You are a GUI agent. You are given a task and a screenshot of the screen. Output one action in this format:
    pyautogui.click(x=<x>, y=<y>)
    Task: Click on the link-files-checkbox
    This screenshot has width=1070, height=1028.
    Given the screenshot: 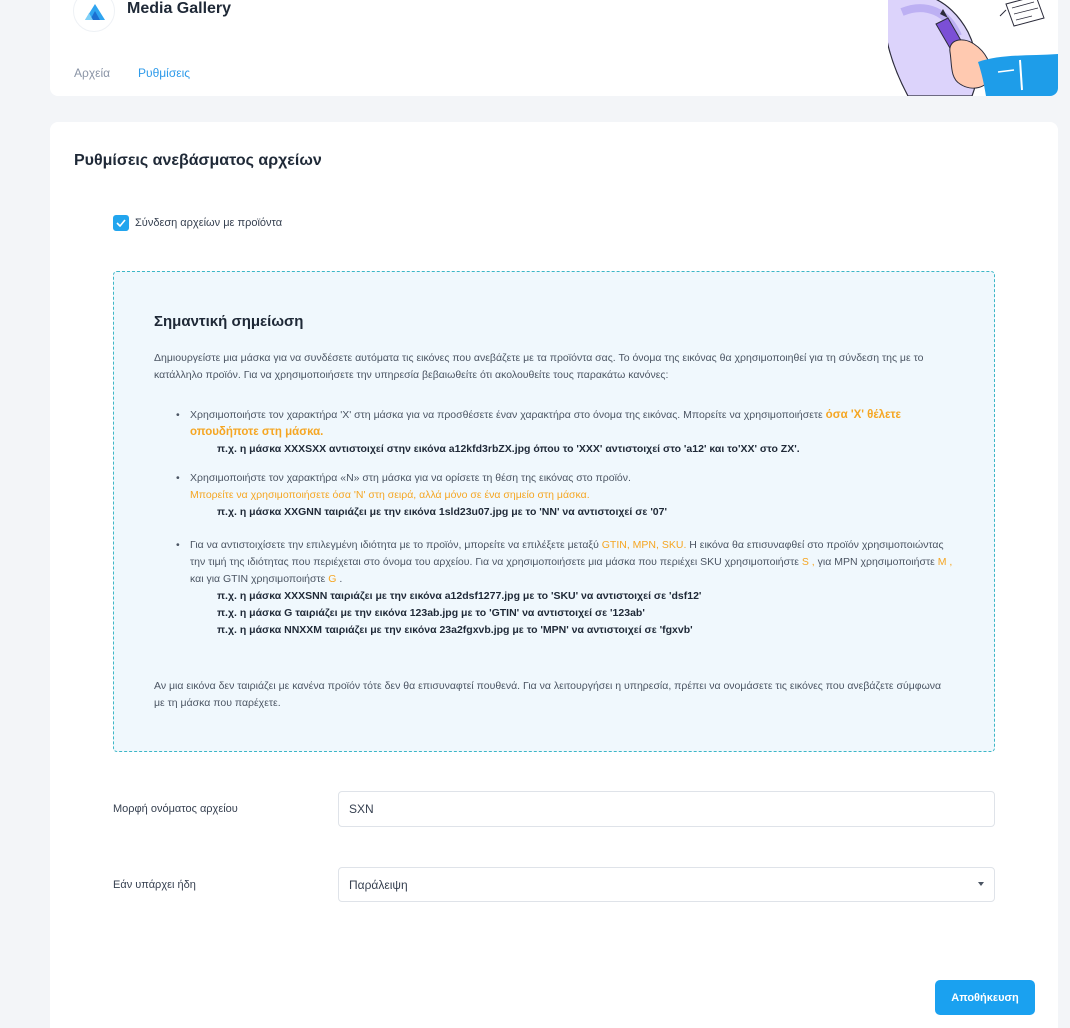 What is the action you would take?
    pyautogui.click(x=121, y=223)
    